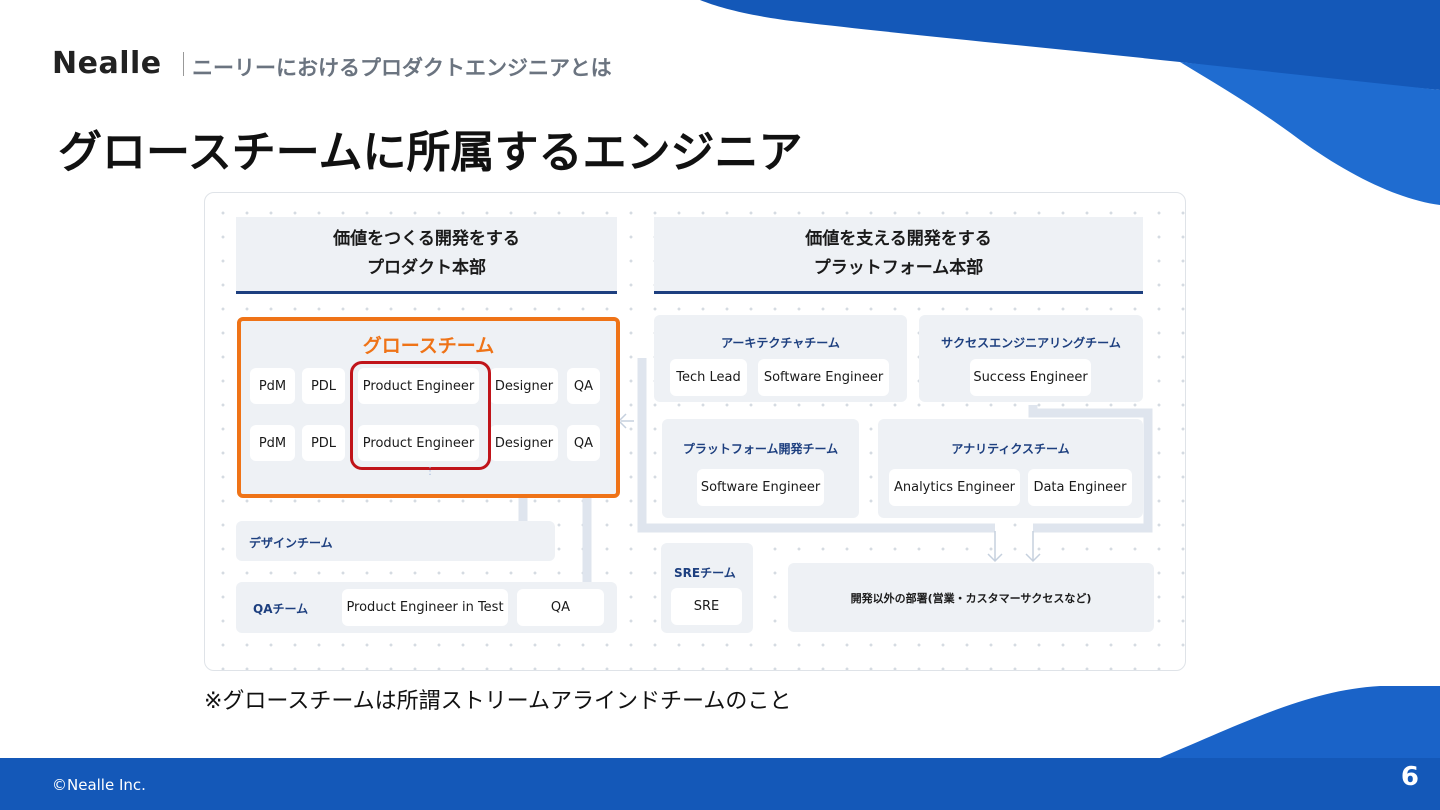  What do you see at coordinates (760, 449) in the screenshot?
I see `platform-dev-team-title: プラットフォーム開発チーム` at bounding box center [760, 449].